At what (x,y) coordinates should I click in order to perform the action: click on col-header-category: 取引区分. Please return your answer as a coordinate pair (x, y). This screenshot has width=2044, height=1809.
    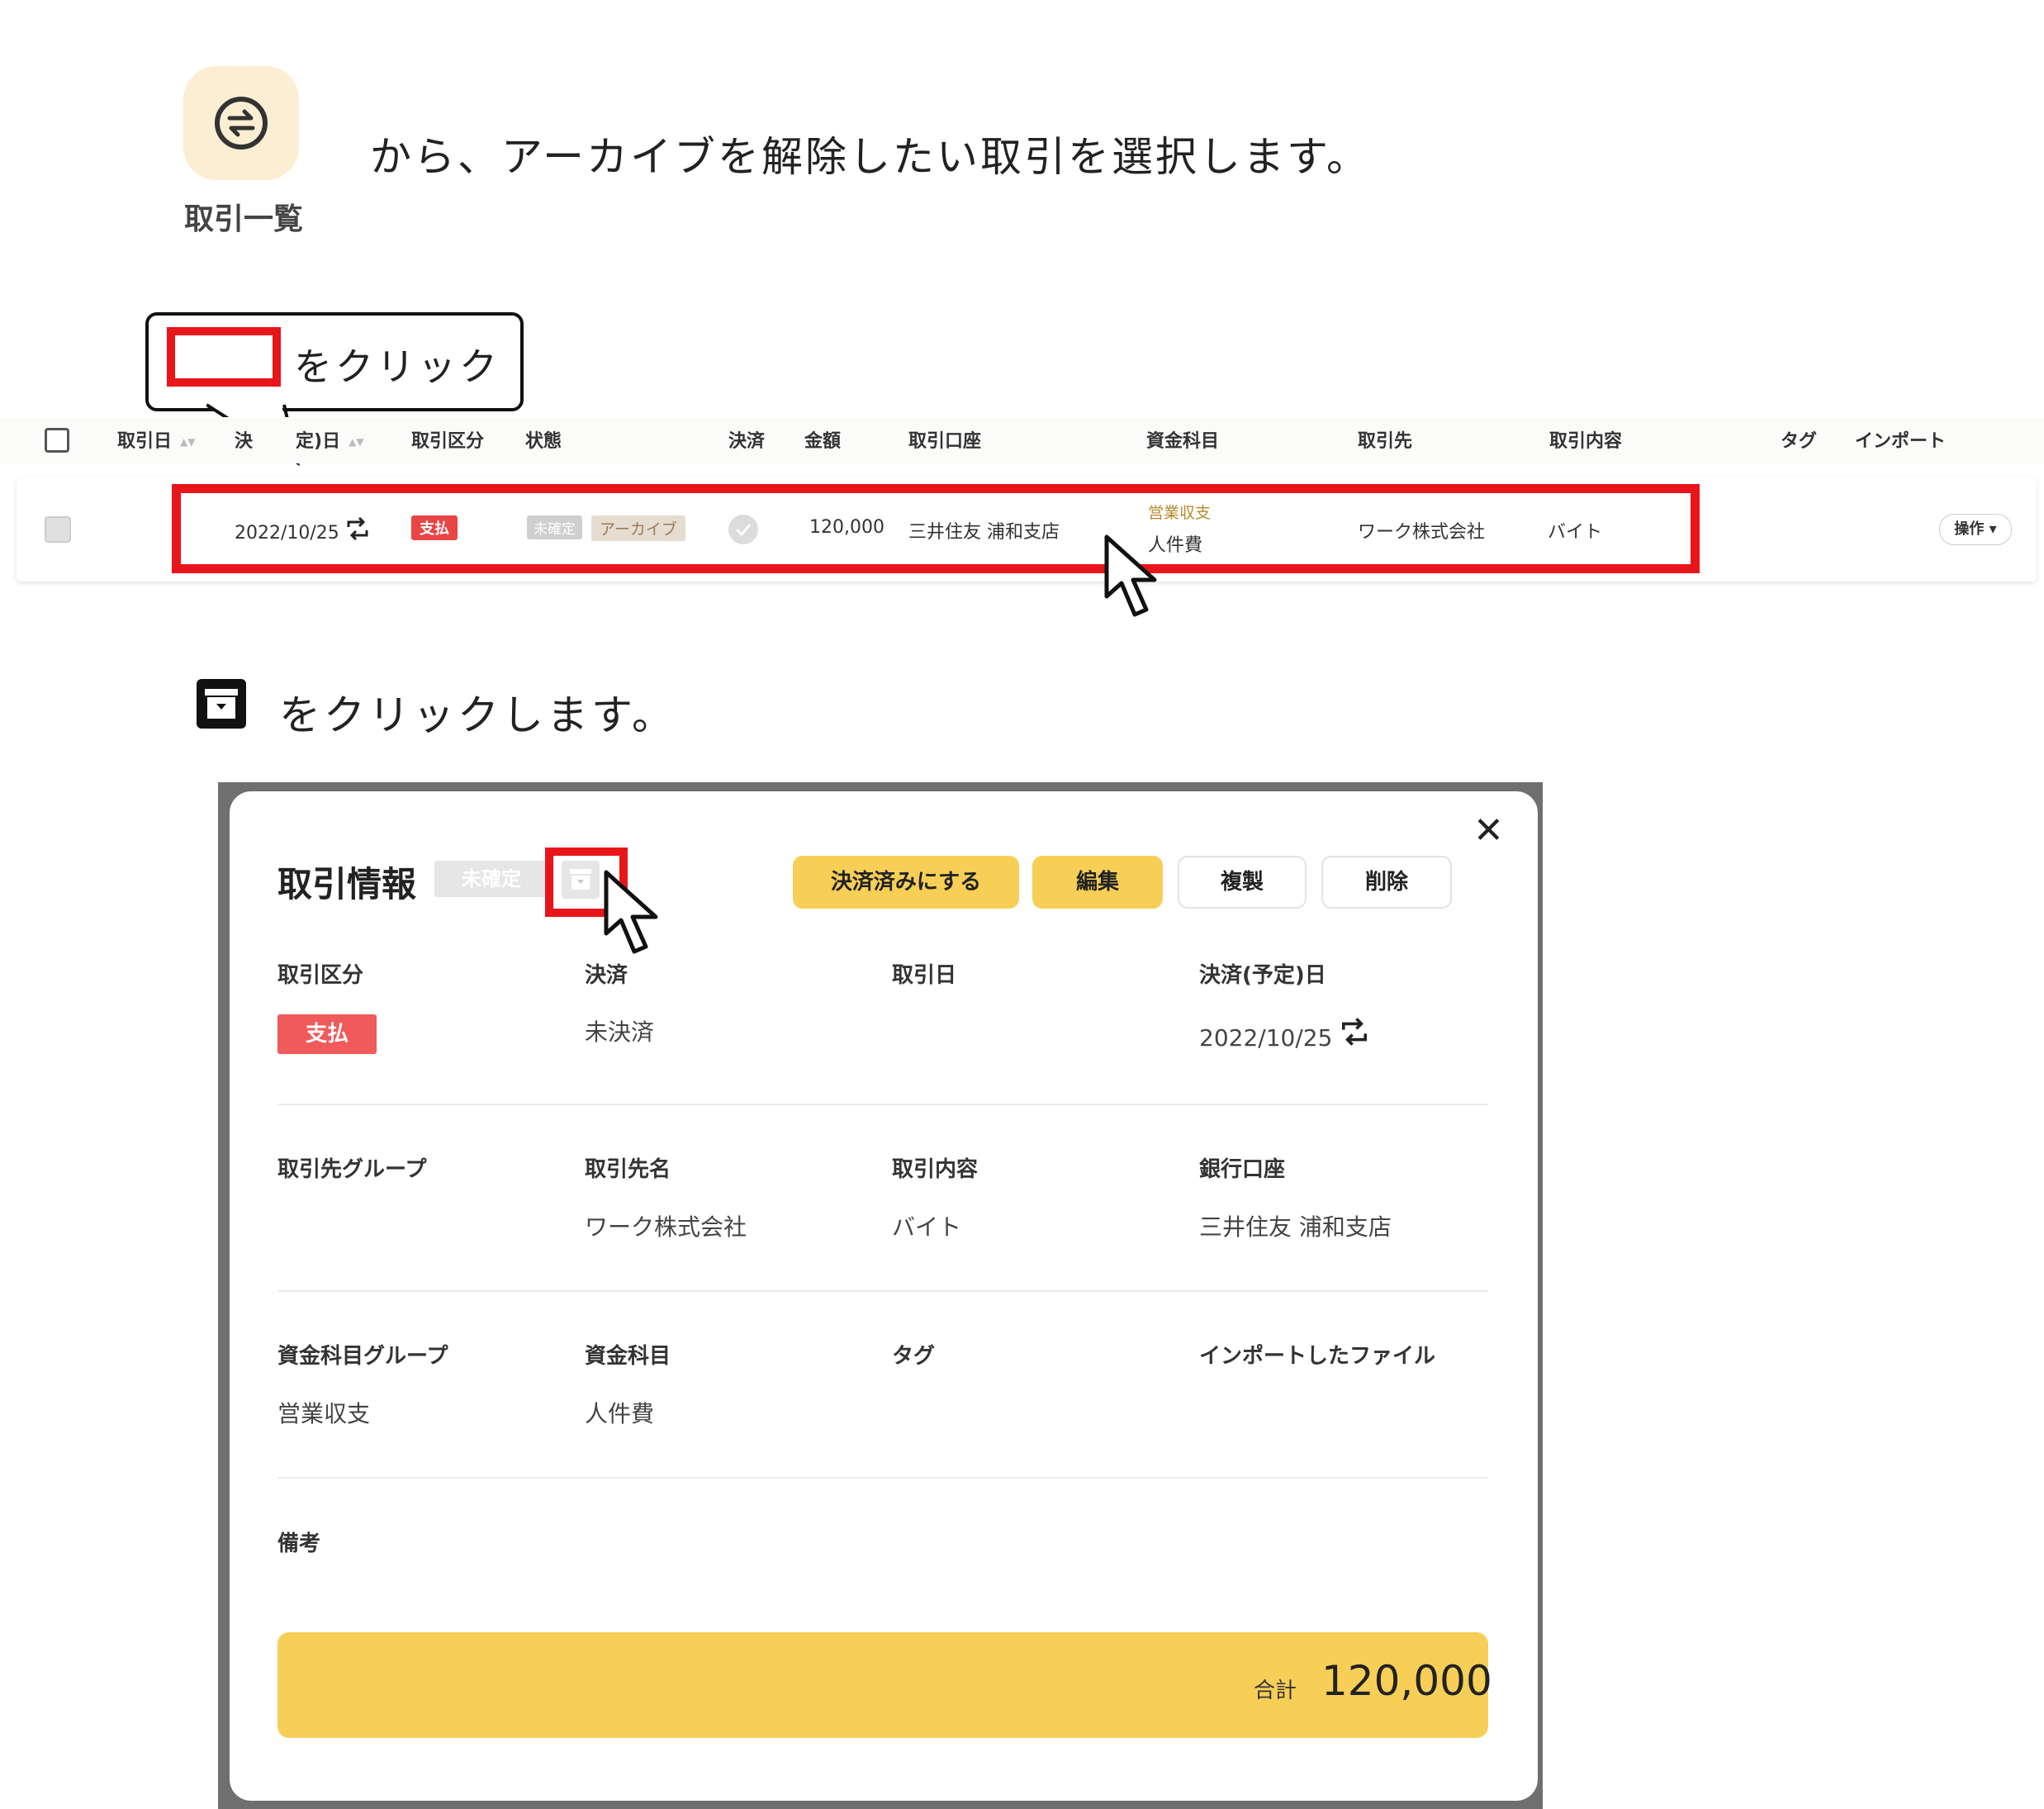
    Looking at the image, I should click on (448, 442).